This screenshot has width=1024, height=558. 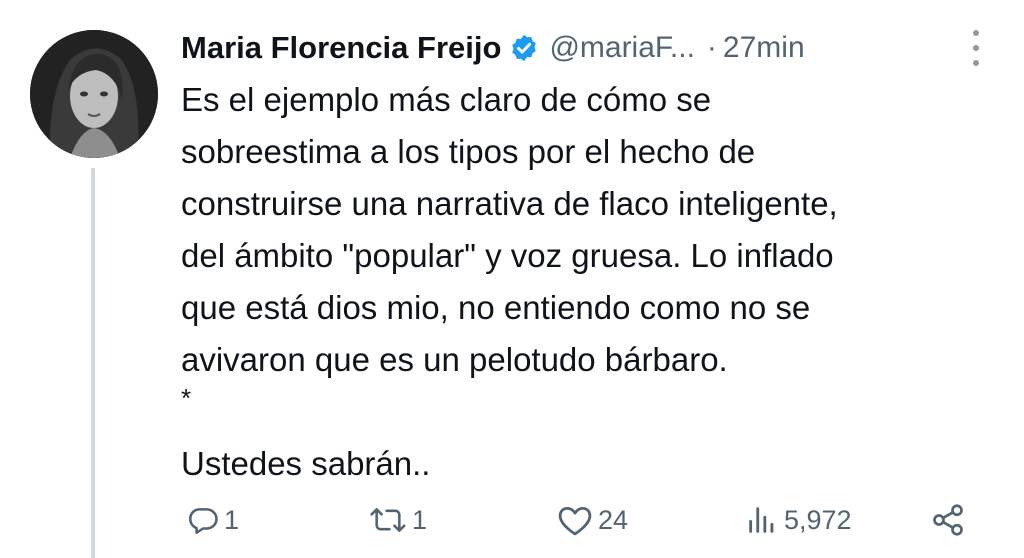 I want to click on text-line: *, so click(x=186, y=398).